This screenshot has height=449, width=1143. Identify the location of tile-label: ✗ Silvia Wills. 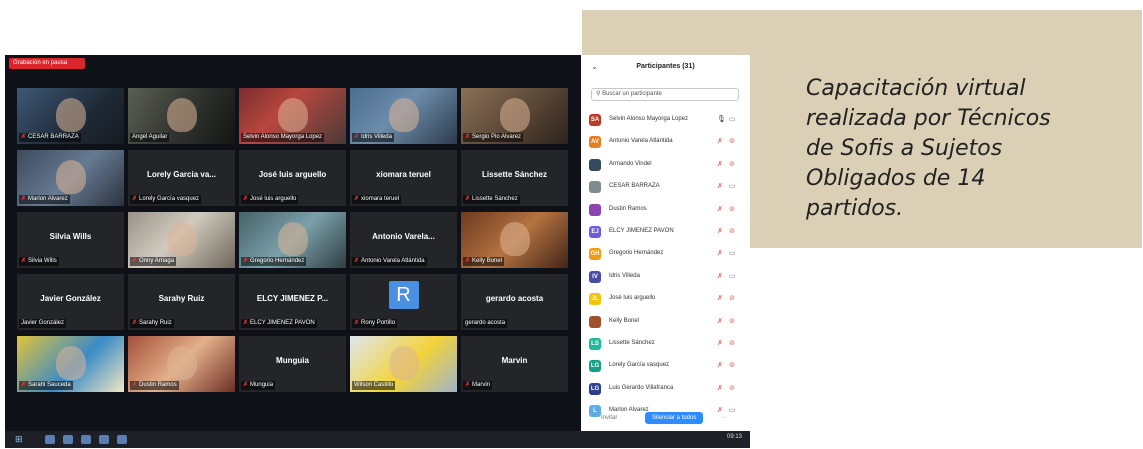
(39, 261).